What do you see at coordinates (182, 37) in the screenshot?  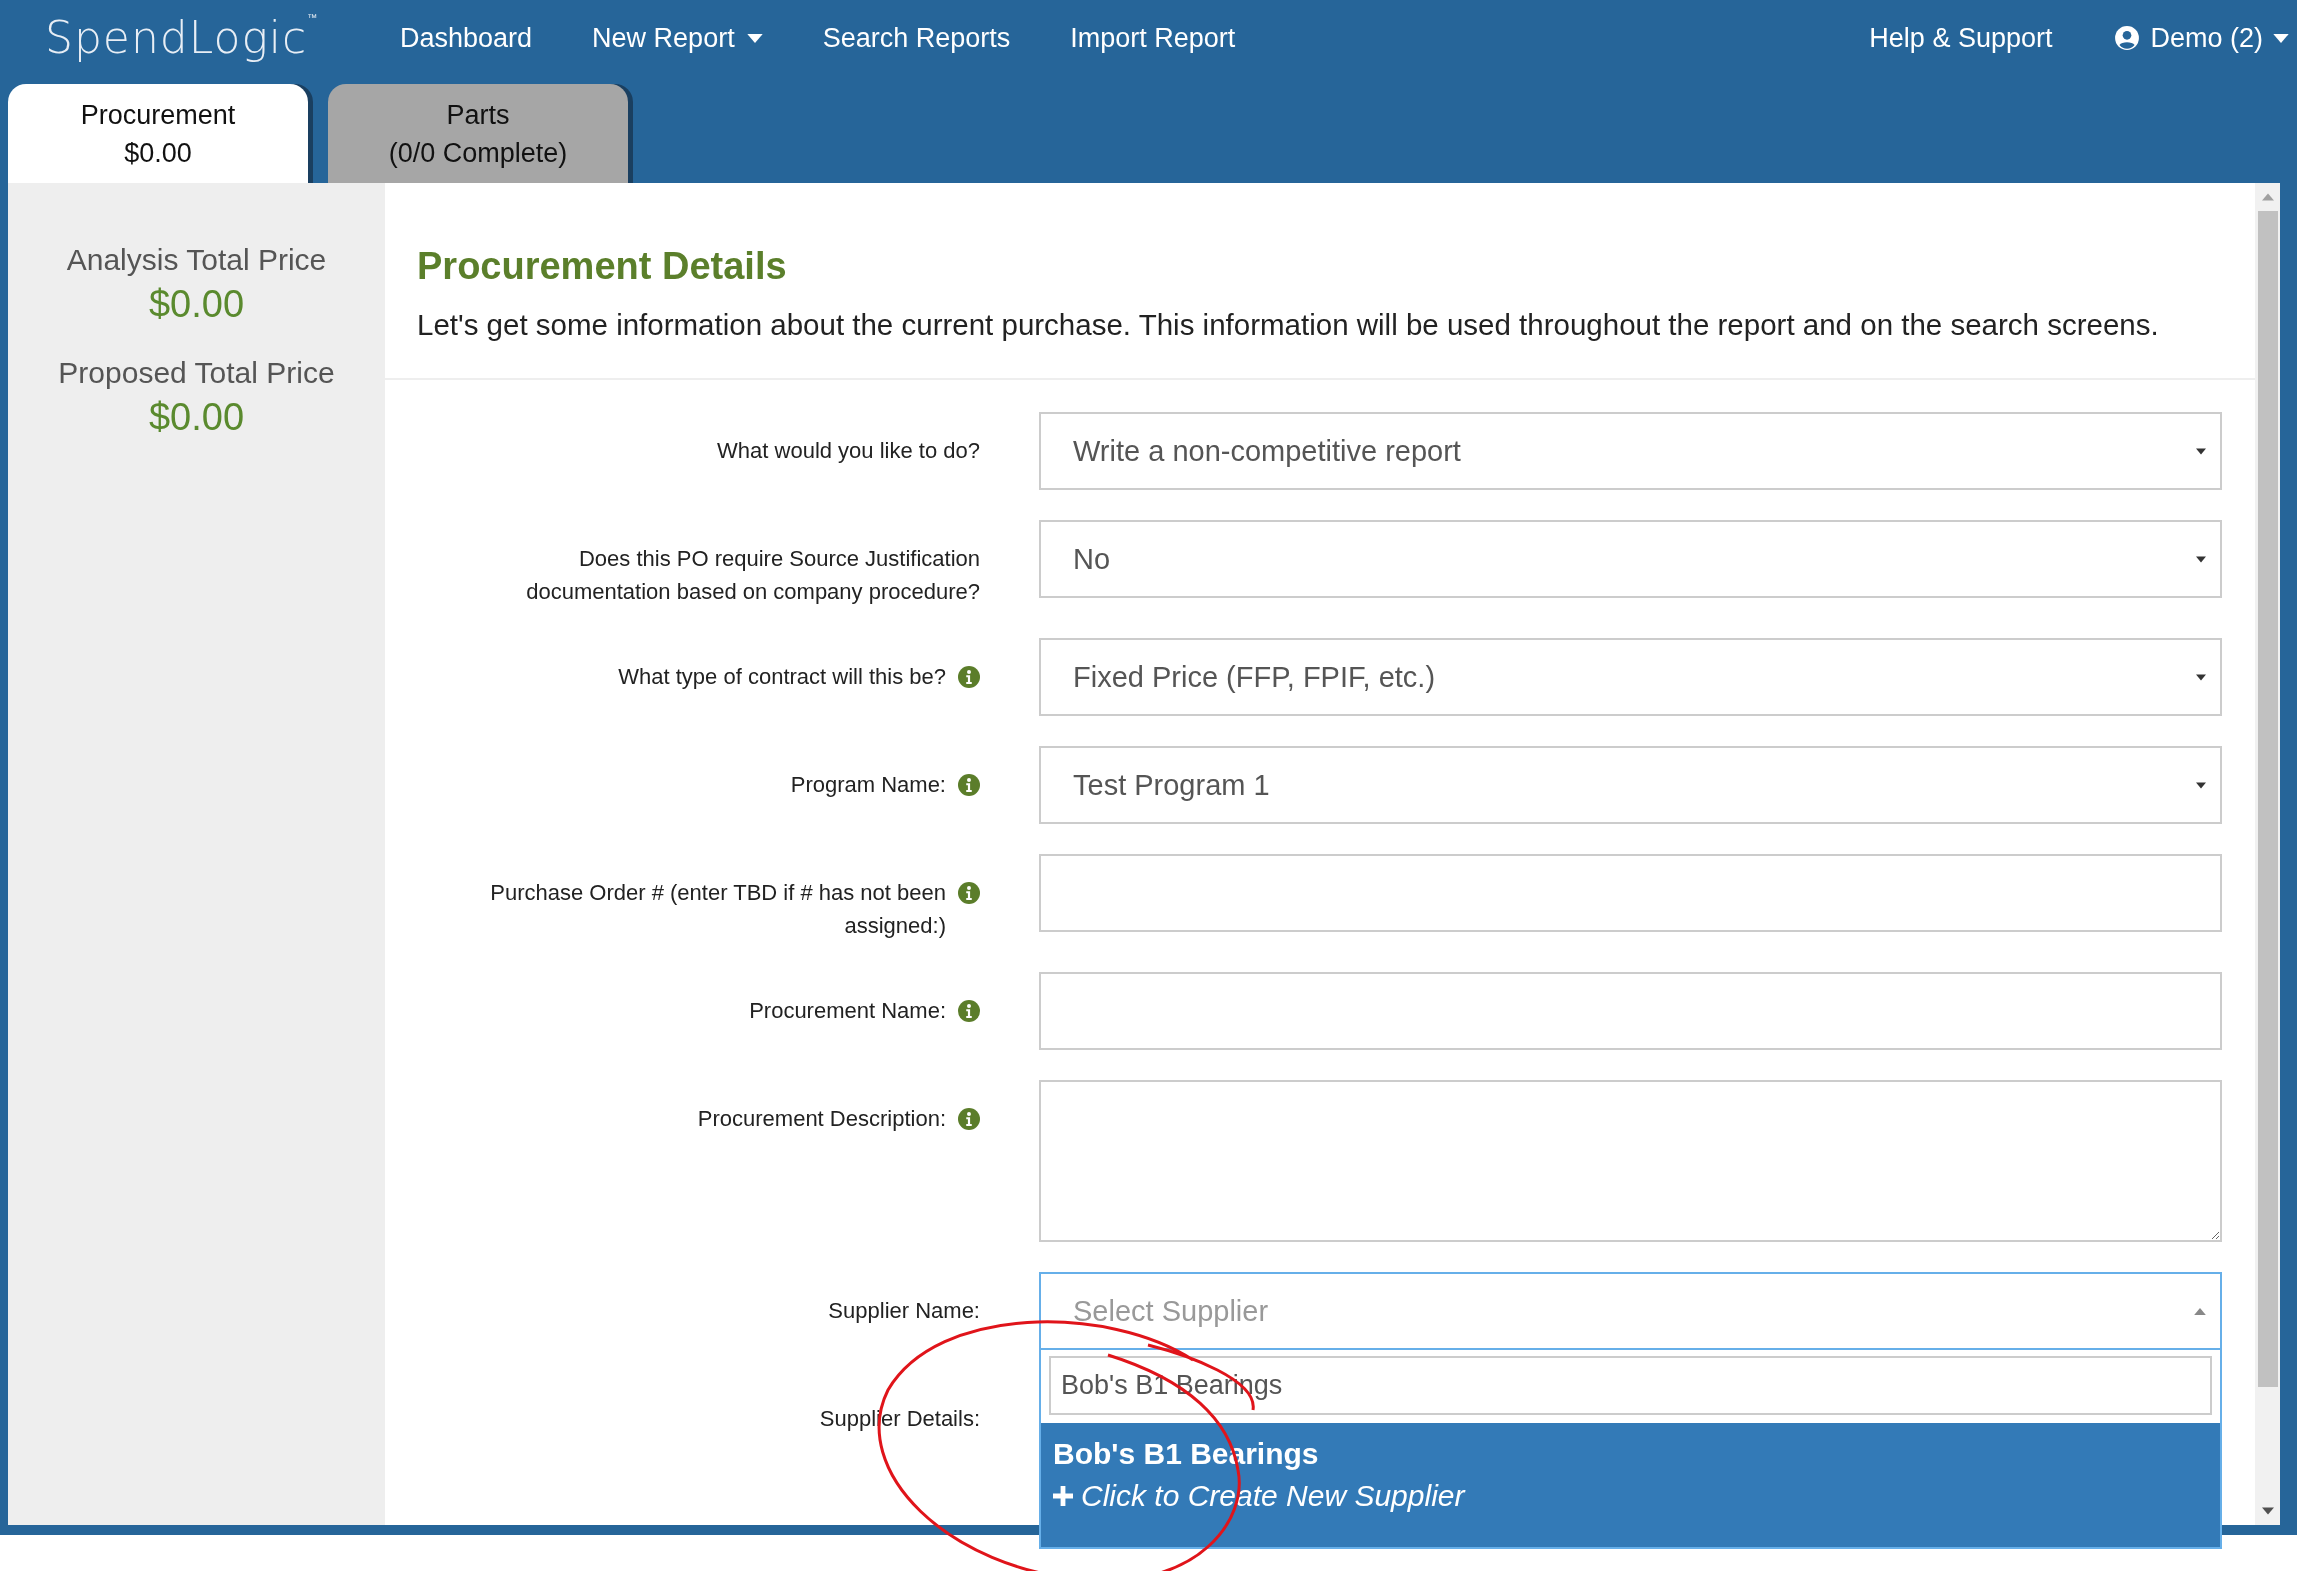 I see `logo: SpendLogic$^{™}$` at bounding box center [182, 37].